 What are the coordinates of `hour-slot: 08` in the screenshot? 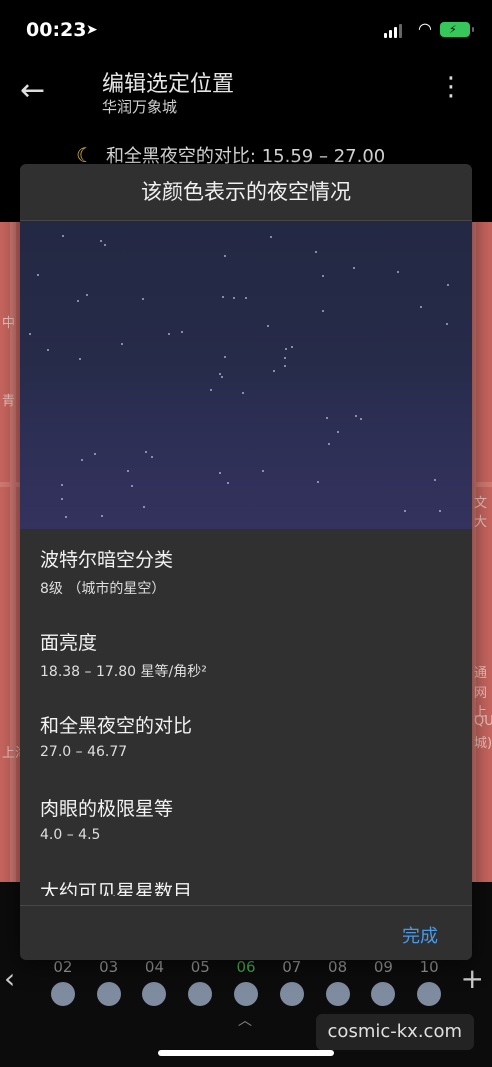 It's located at (338, 982).